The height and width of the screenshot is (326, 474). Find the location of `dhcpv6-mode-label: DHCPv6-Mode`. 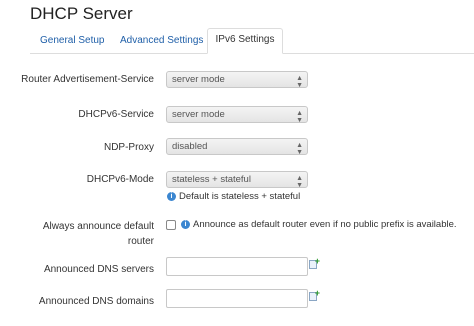

dhcpv6-mode-label: DHCPv6-Mode is located at coordinates (120, 179).